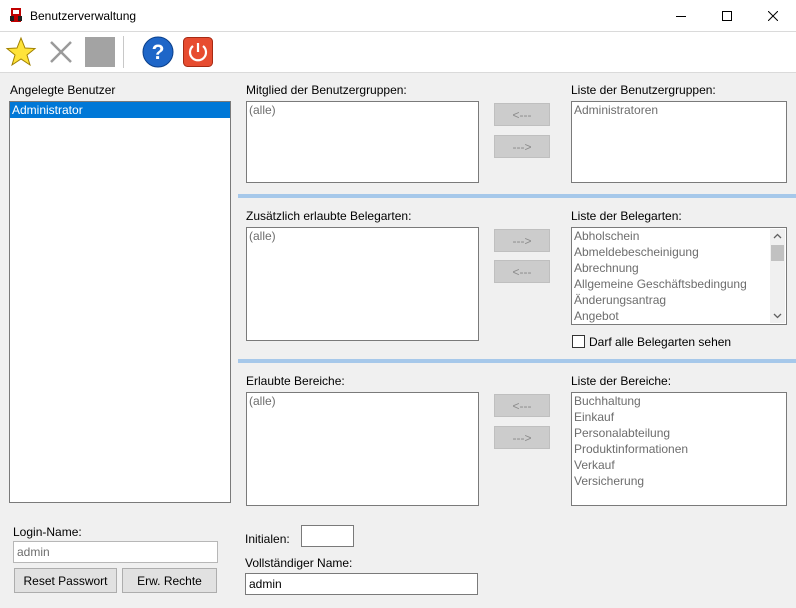 This screenshot has width=796, height=608. I want to click on star-icon, so click(21, 51).